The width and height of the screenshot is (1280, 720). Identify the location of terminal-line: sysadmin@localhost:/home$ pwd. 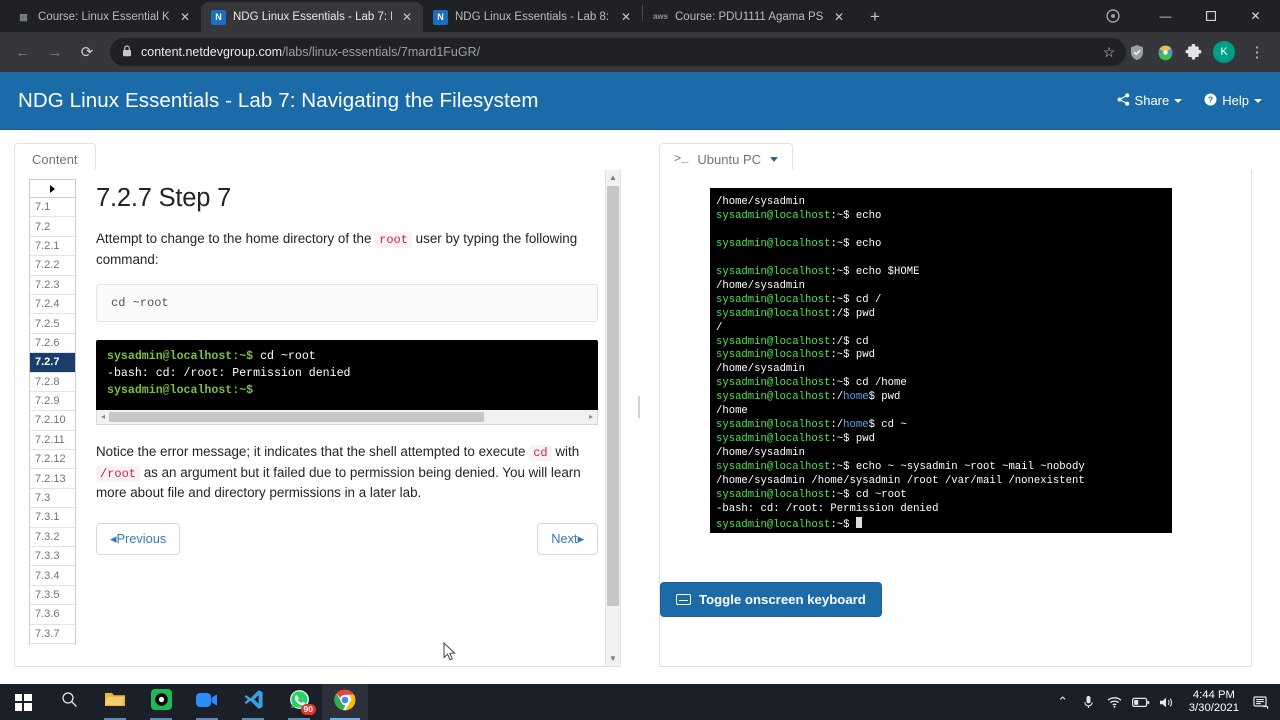
(941, 398).